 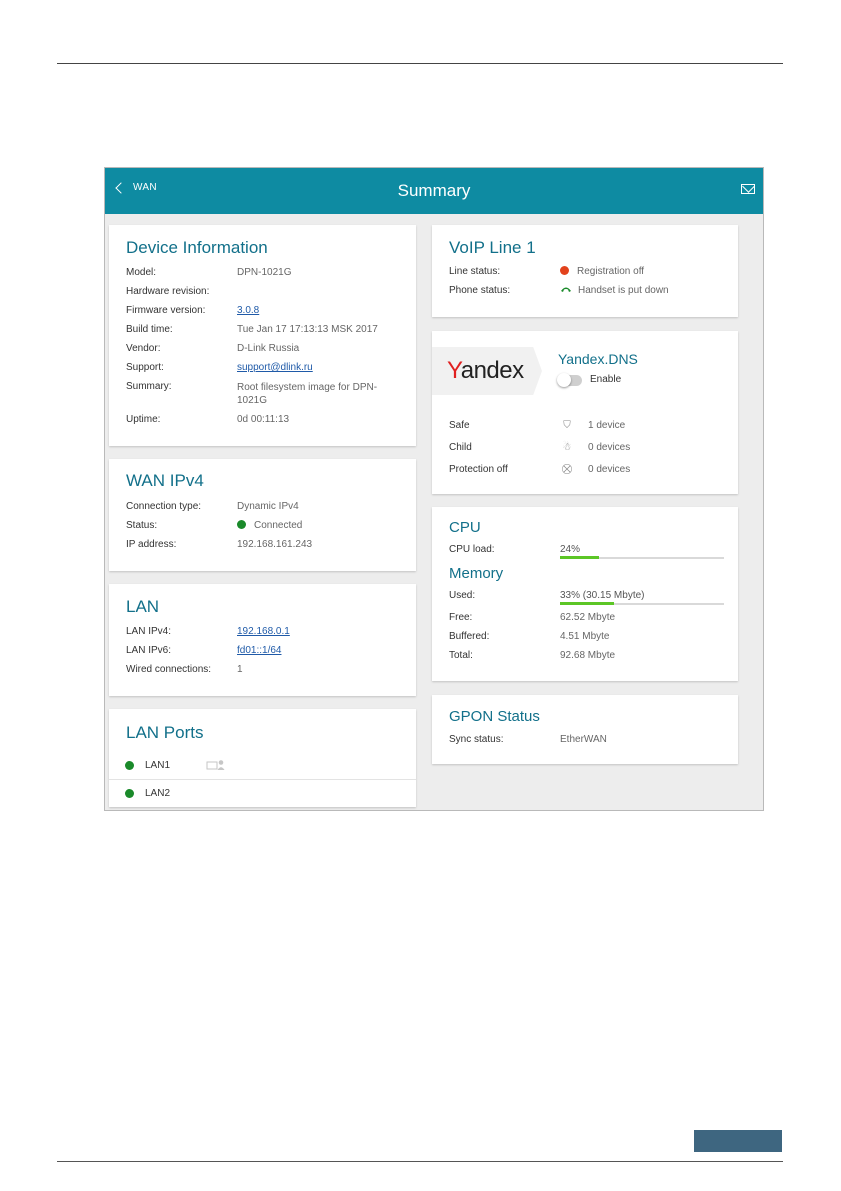 What do you see at coordinates (748, 189) in the screenshot?
I see `mail-icon` at bounding box center [748, 189].